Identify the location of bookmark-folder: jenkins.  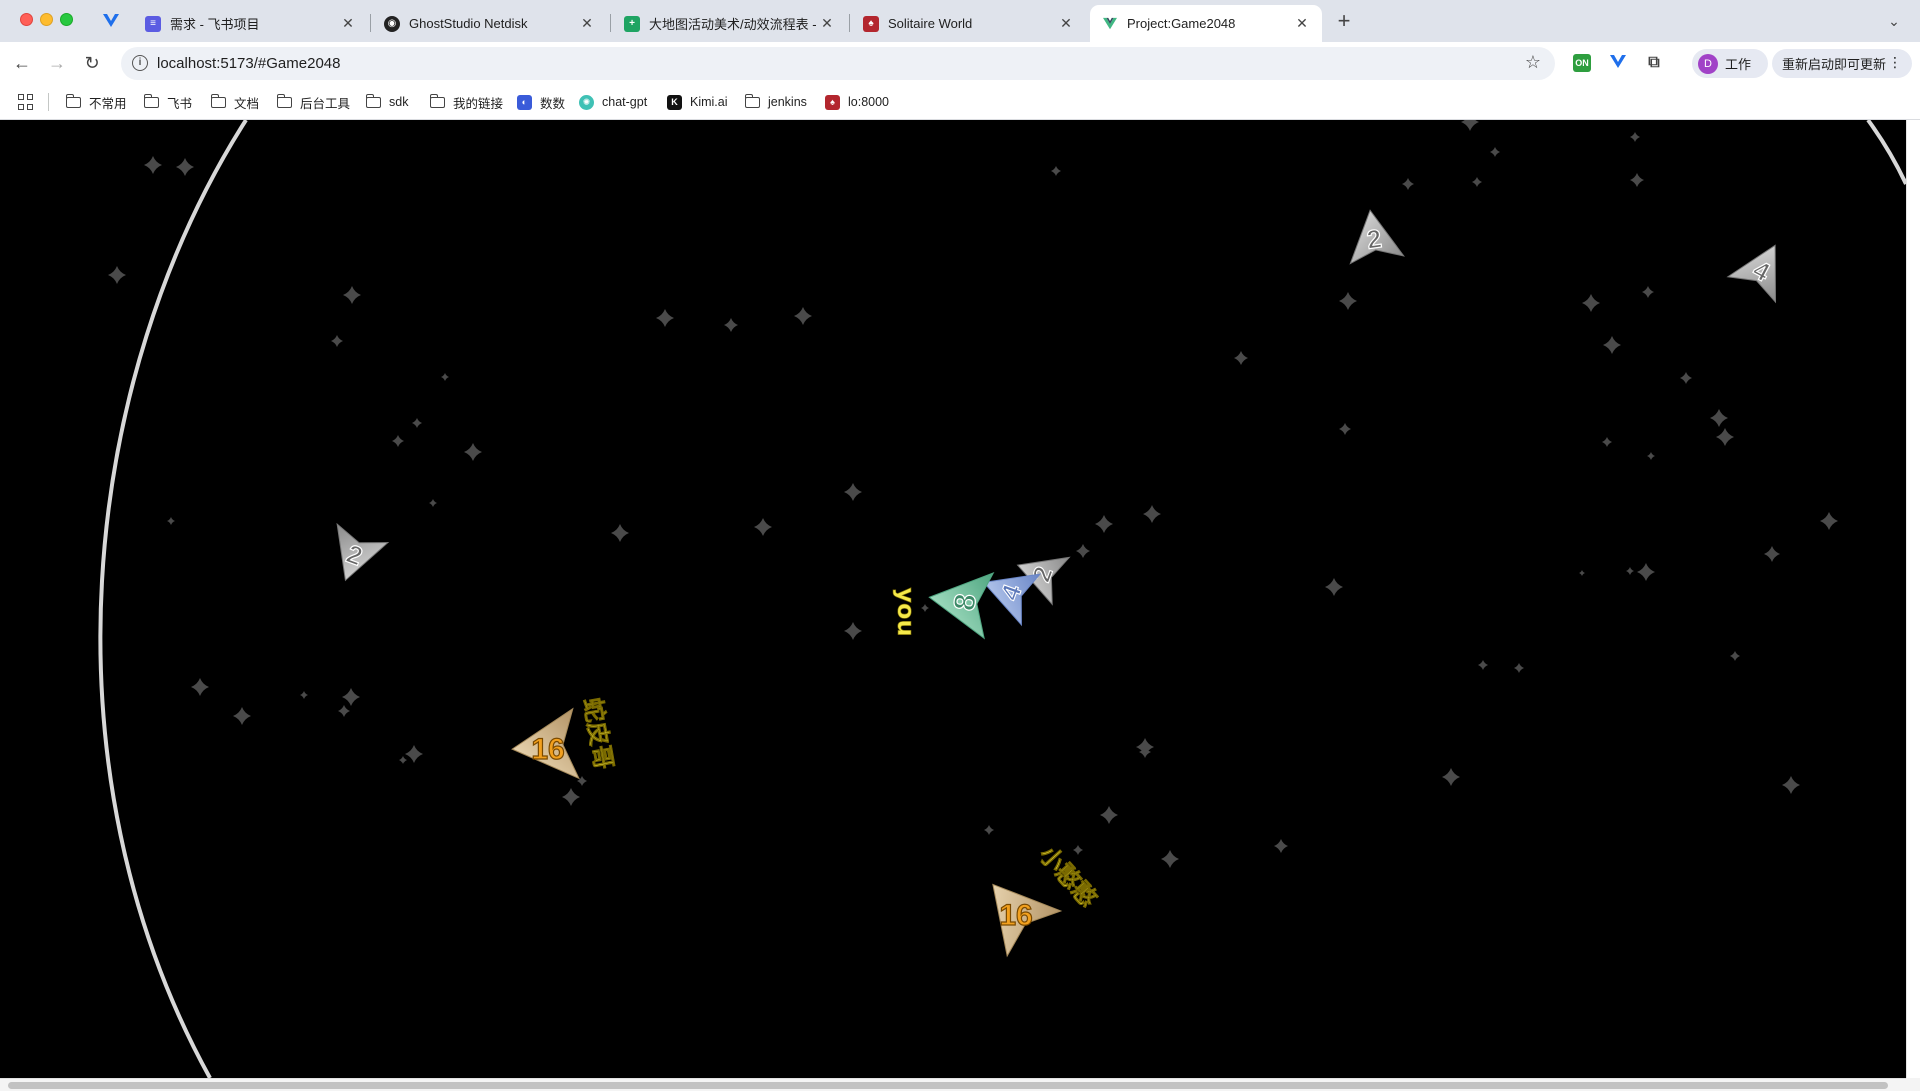
(775, 102).